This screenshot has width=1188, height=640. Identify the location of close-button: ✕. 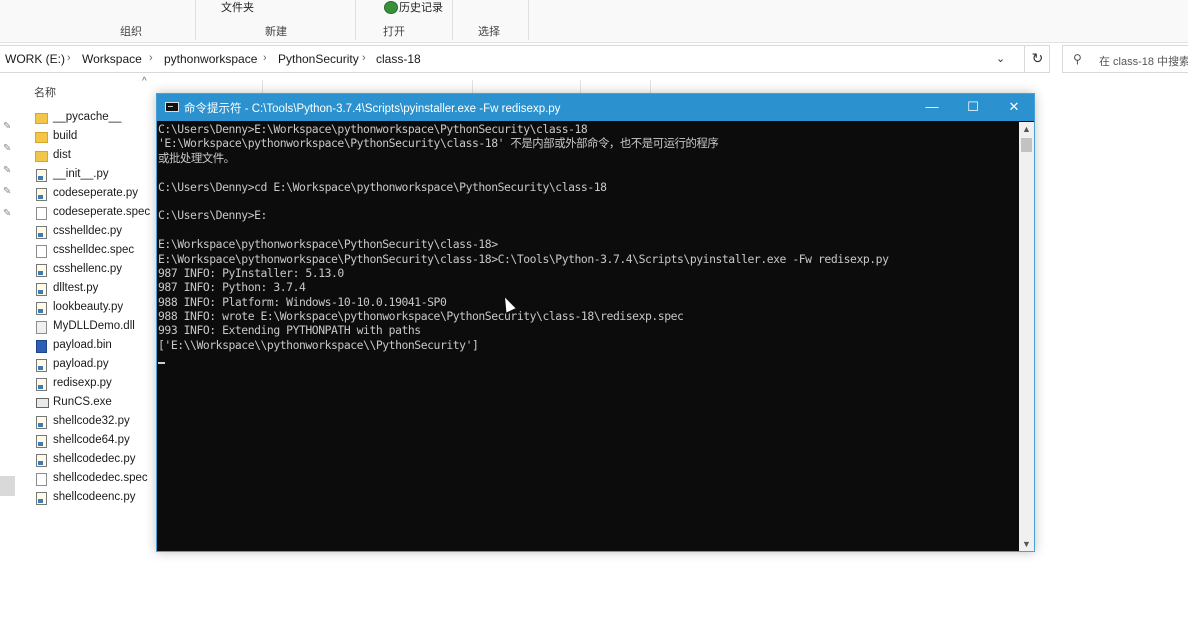
(1014, 107).